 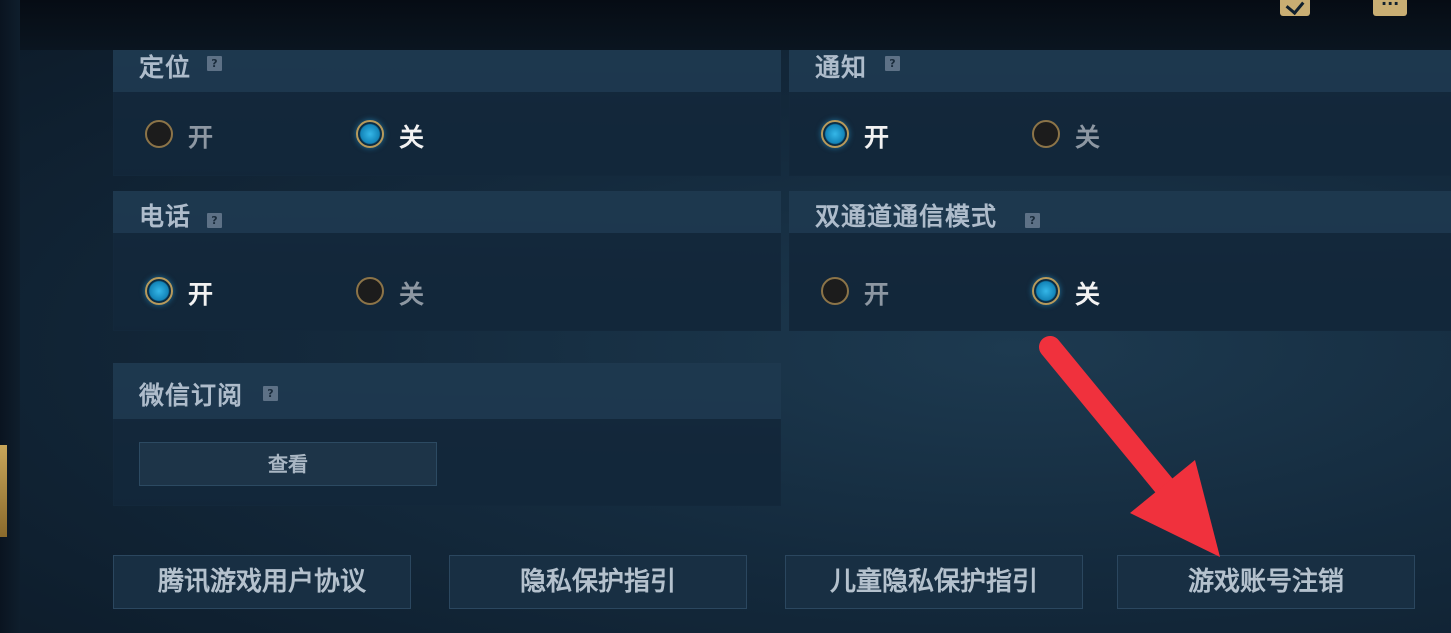 I want to click on location-off-radio, so click(x=370, y=134).